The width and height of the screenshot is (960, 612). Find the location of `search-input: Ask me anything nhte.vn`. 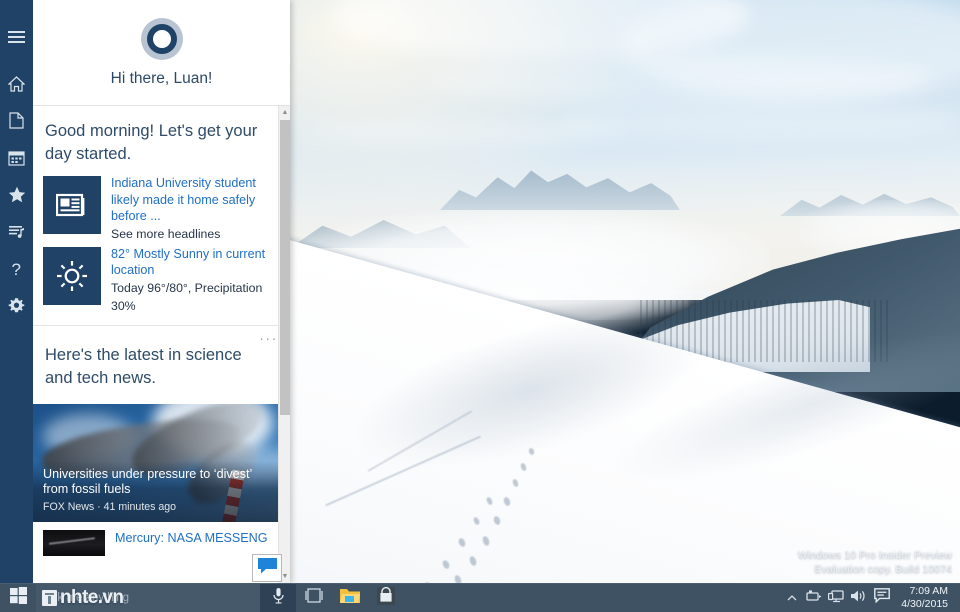

search-input: Ask me anything nhte.vn is located at coordinates (148, 597).